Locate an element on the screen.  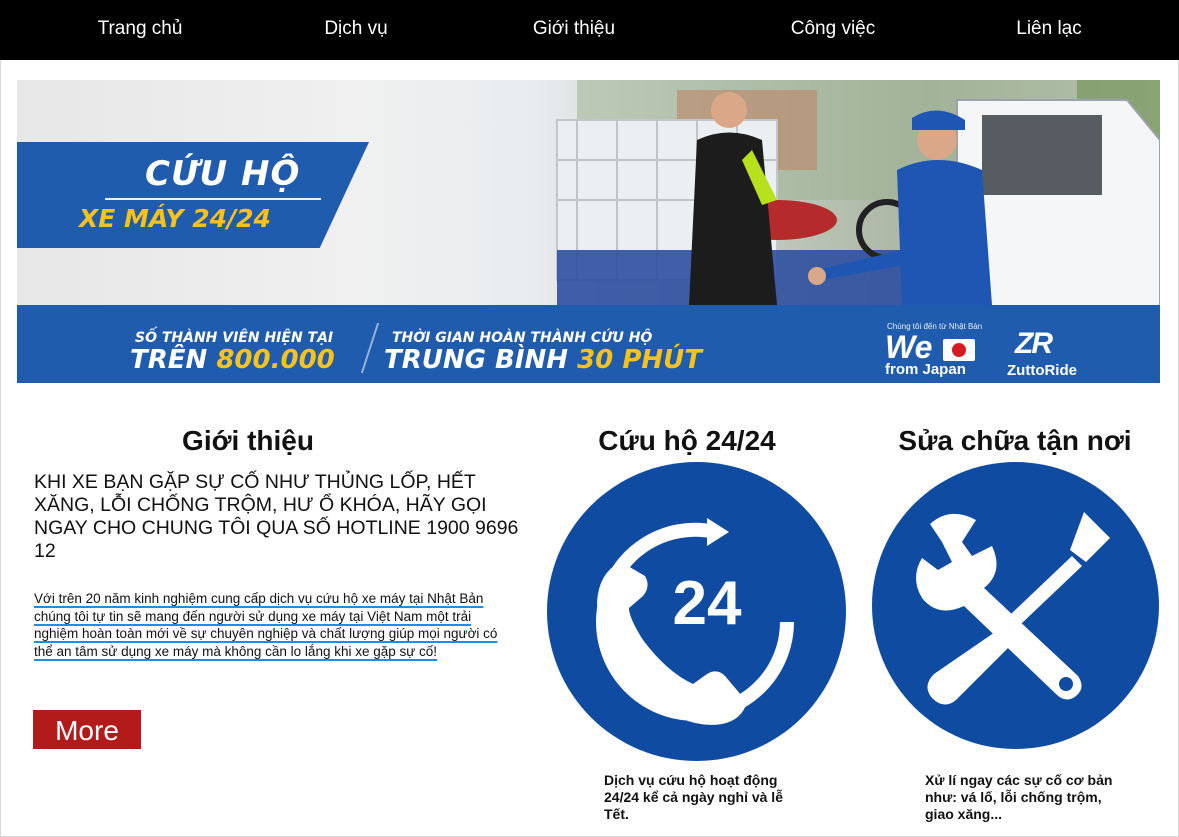
stat-members-prefix: TRÊN is located at coordinates (169, 360).